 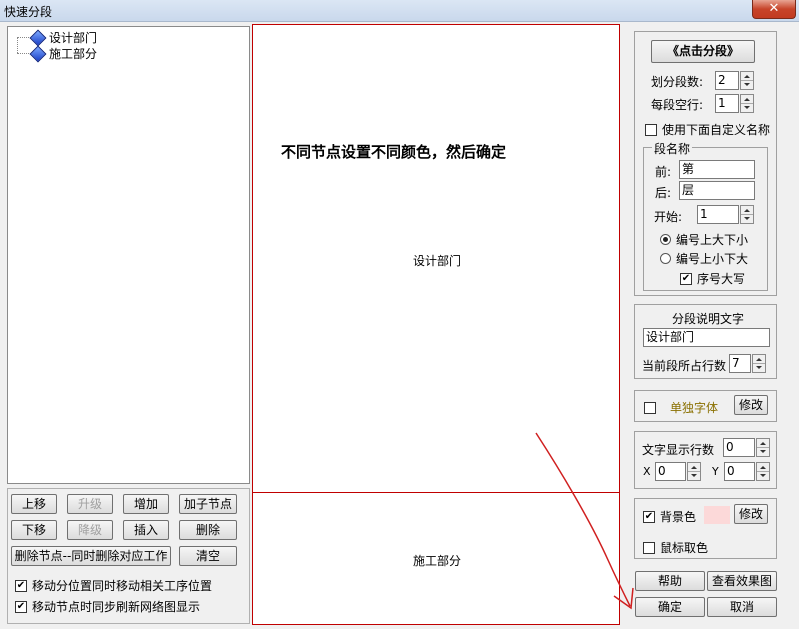 I want to click on blank-rows-input: 1, so click(x=727, y=103).